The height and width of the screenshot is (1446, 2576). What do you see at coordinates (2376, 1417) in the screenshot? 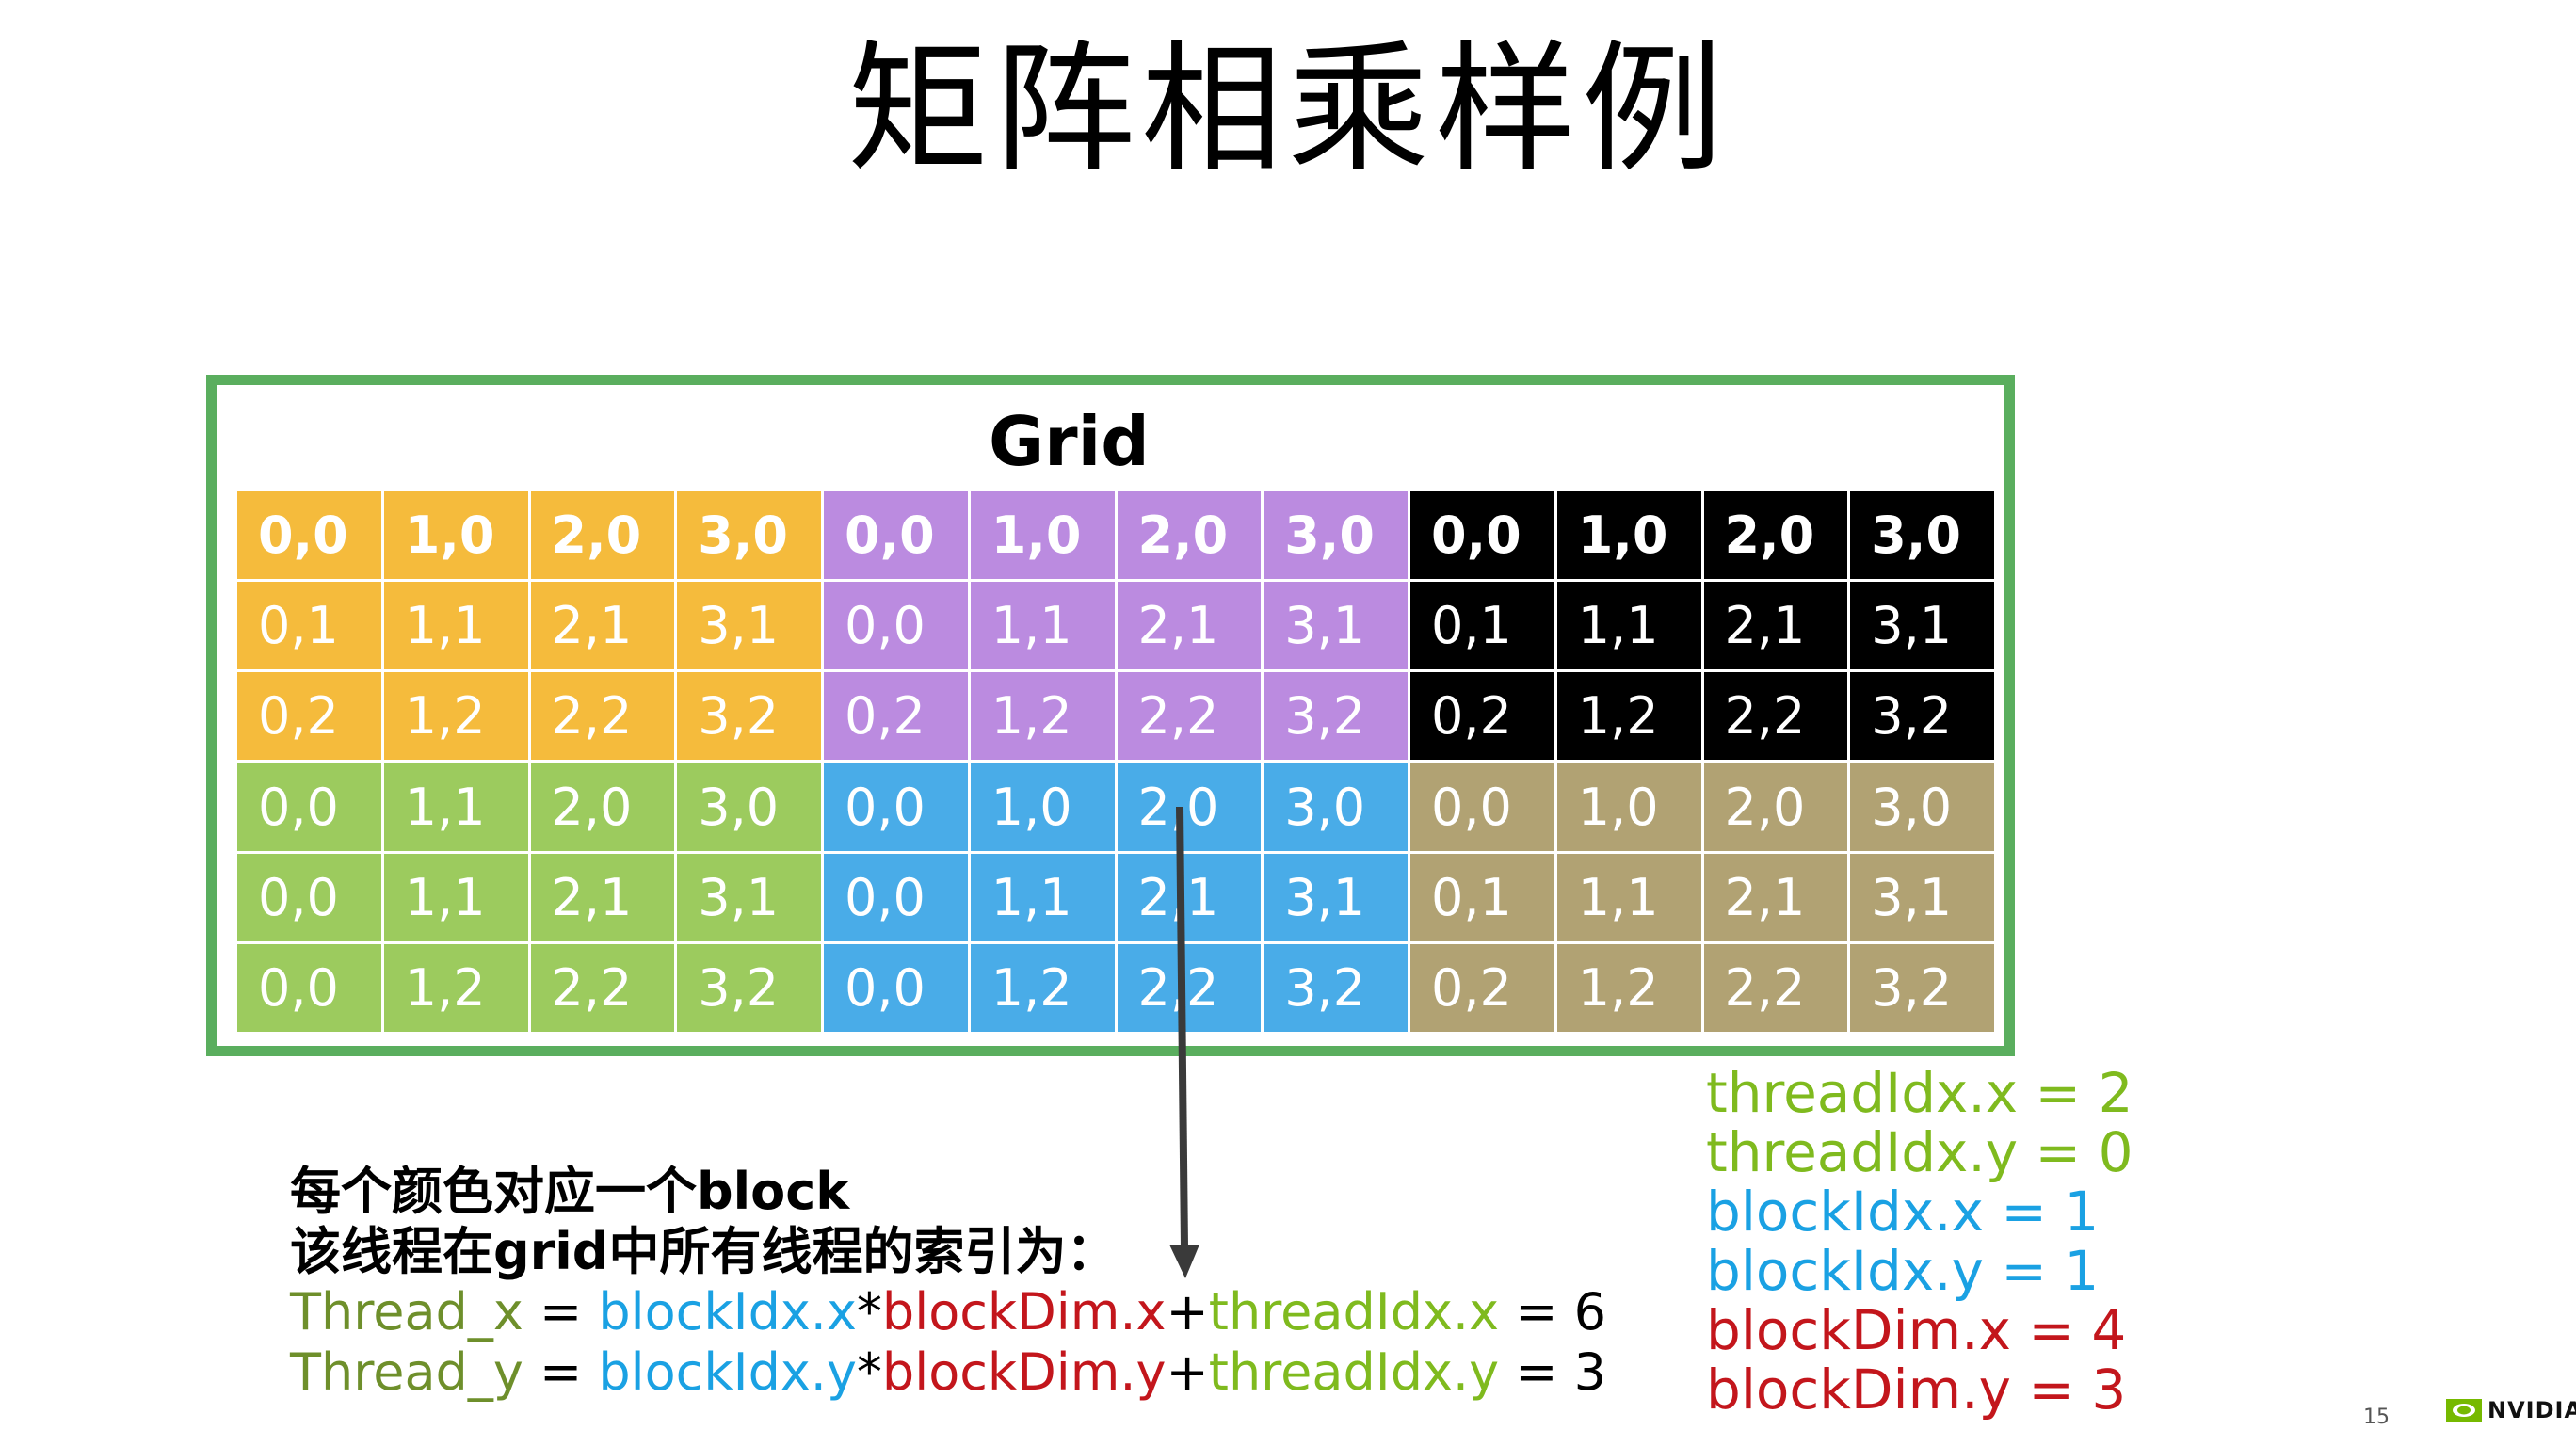
I see `page-number: 15` at bounding box center [2376, 1417].